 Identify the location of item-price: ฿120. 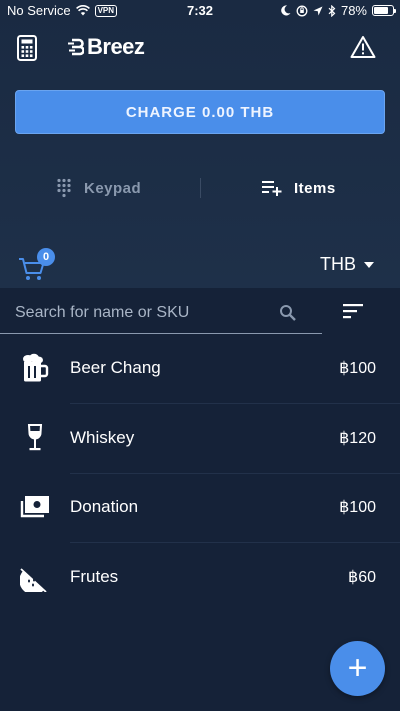
(357, 438).